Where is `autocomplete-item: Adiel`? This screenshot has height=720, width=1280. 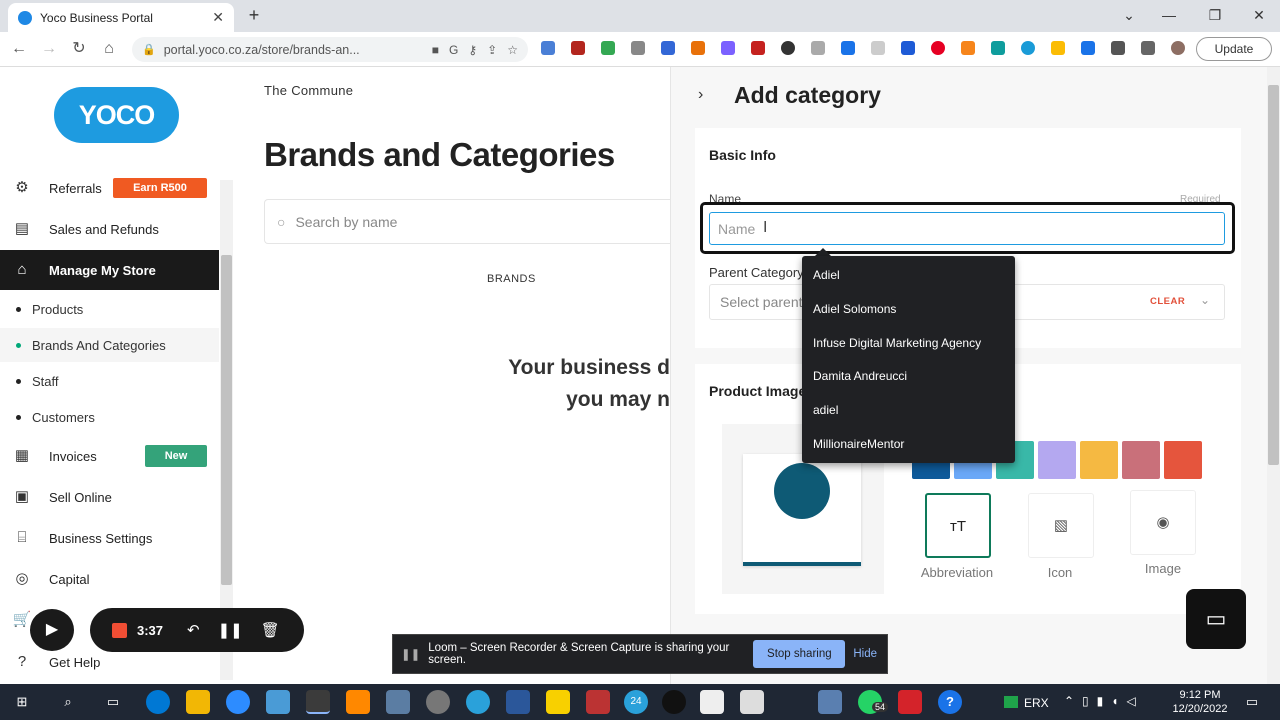 autocomplete-item: Adiel is located at coordinates (826, 275).